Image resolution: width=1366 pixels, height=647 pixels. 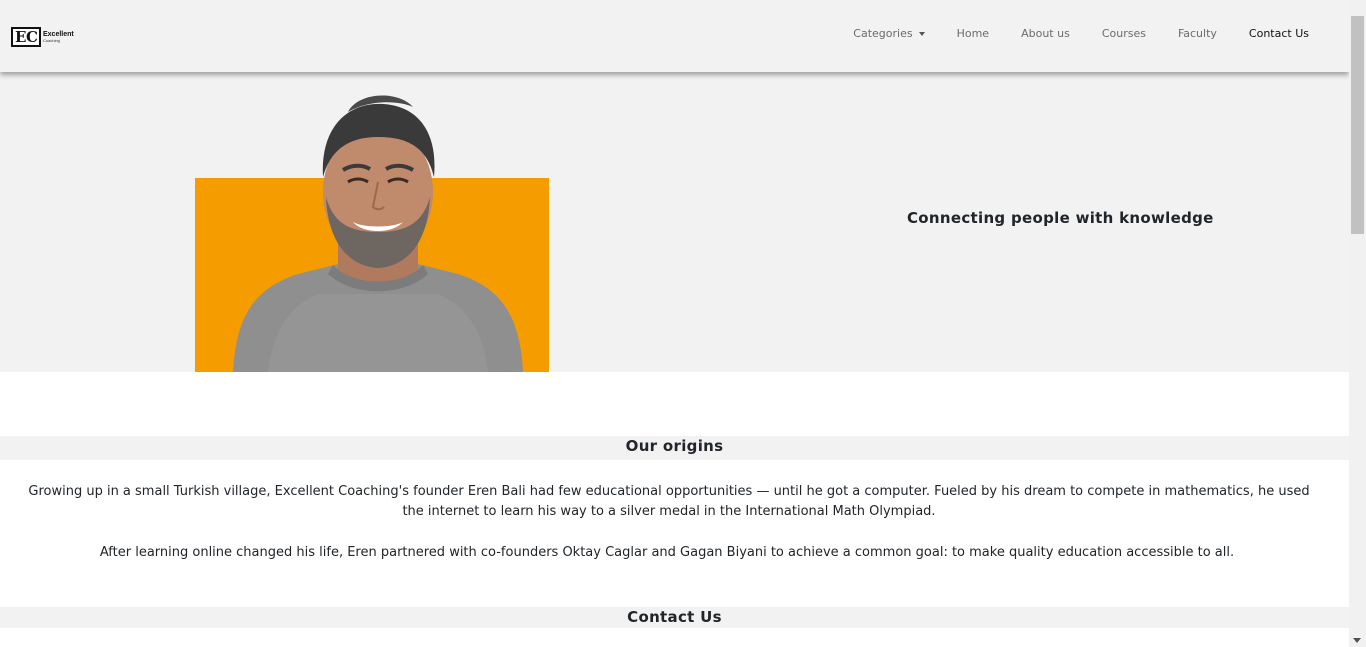 I want to click on scroll-down-arrow-icon, so click(x=1357, y=640).